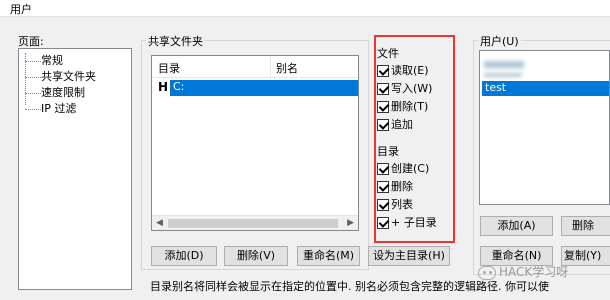 The width and height of the screenshot is (610, 300). Describe the element at coordinates (414, 222) in the screenshot. I see `checkbox-label: + 子目录` at that location.